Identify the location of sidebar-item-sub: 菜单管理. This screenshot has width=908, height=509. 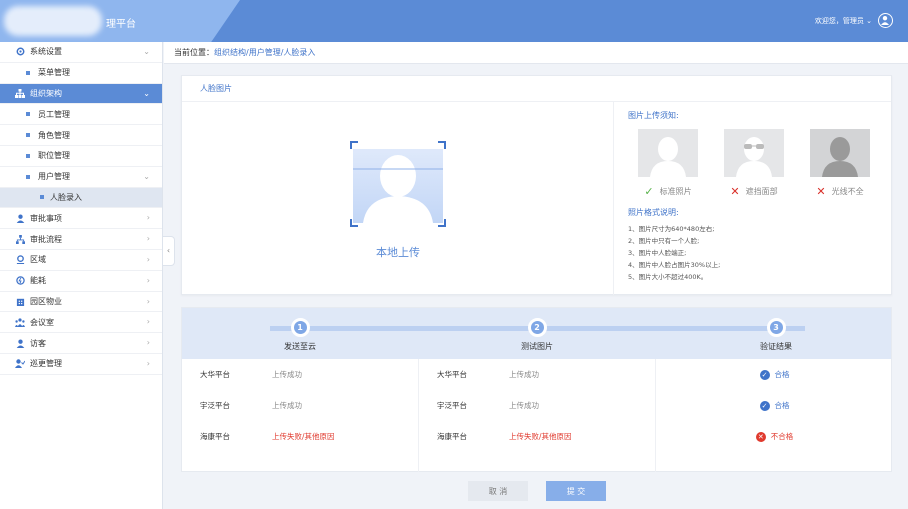
(81, 73).